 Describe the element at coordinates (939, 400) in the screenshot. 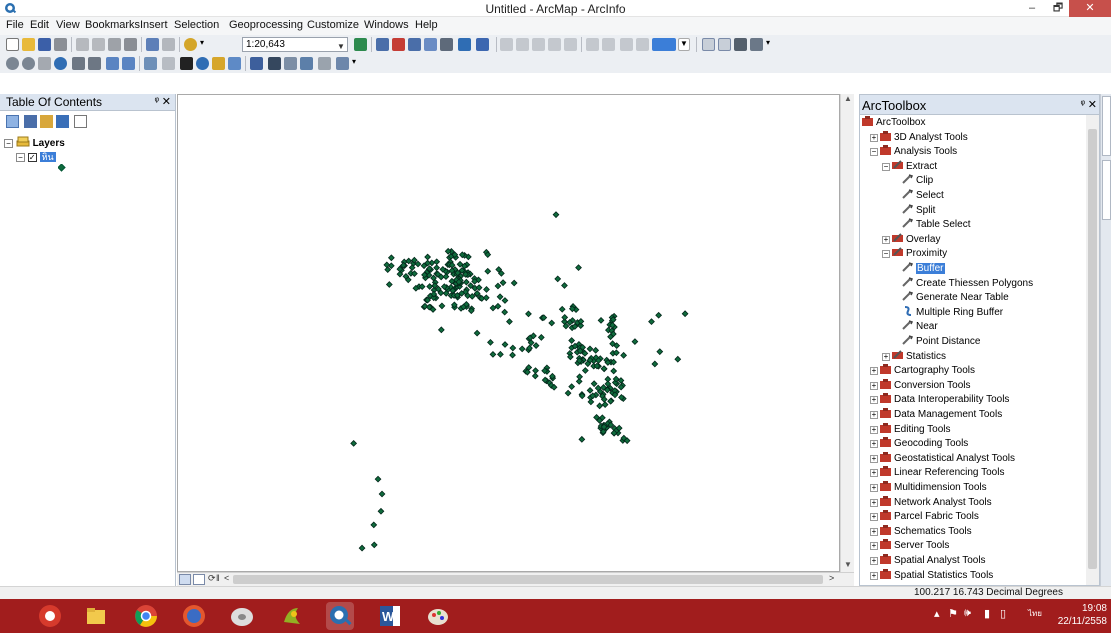

I see `toolbox-item-data-interoperability-tools: + Data Interoperability Tools` at that location.